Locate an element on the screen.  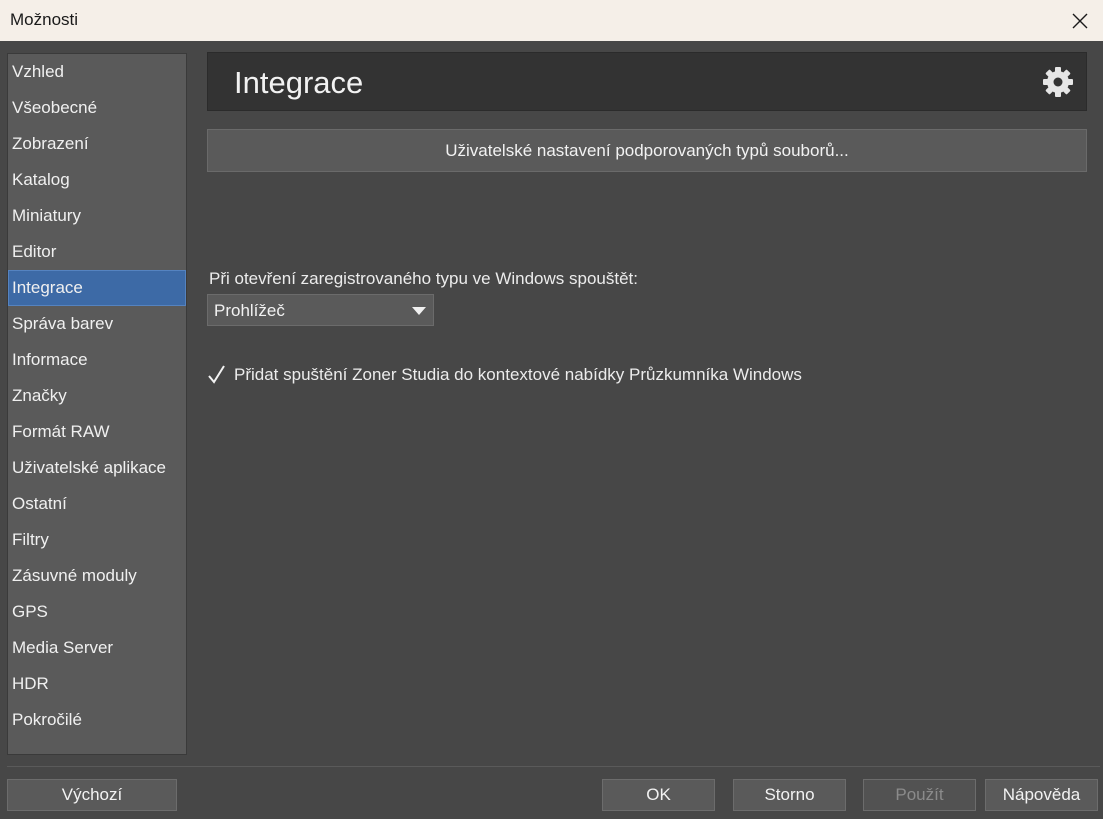
open-with-select-value: Prohlížeč is located at coordinates (249, 310).